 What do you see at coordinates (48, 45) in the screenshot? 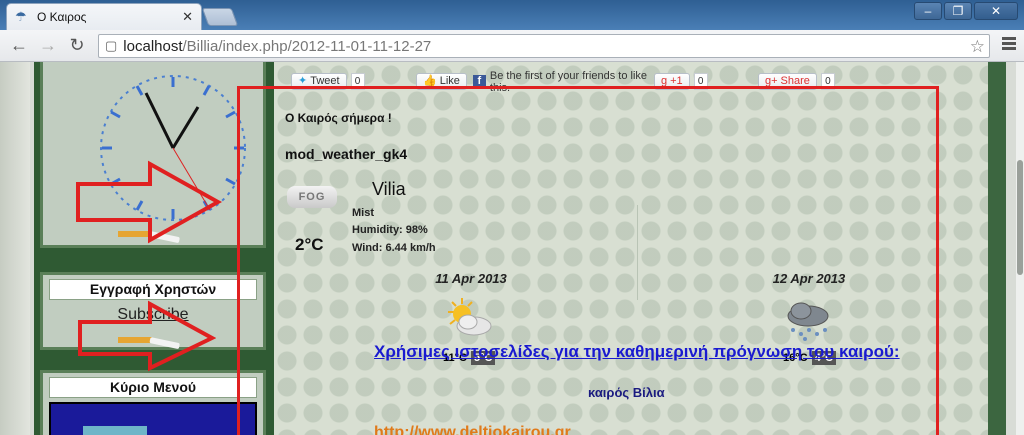
I see `forward-icon: →` at bounding box center [48, 45].